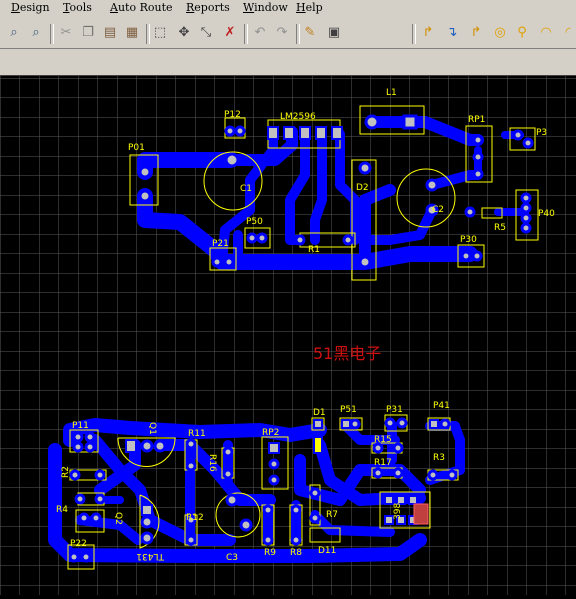  I want to click on label-p11: P11, so click(80, 426).